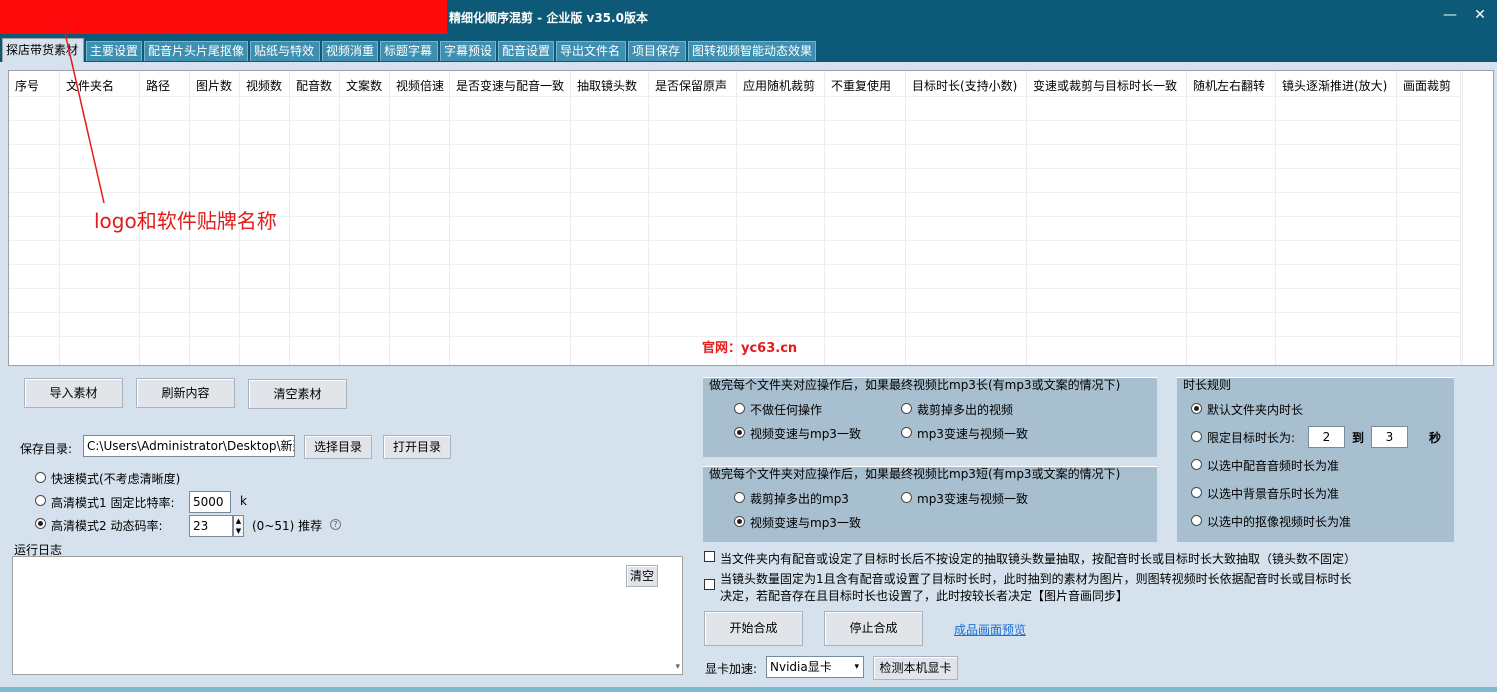  I want to click on column-header: 抽取镜头数, so click(610, 218).